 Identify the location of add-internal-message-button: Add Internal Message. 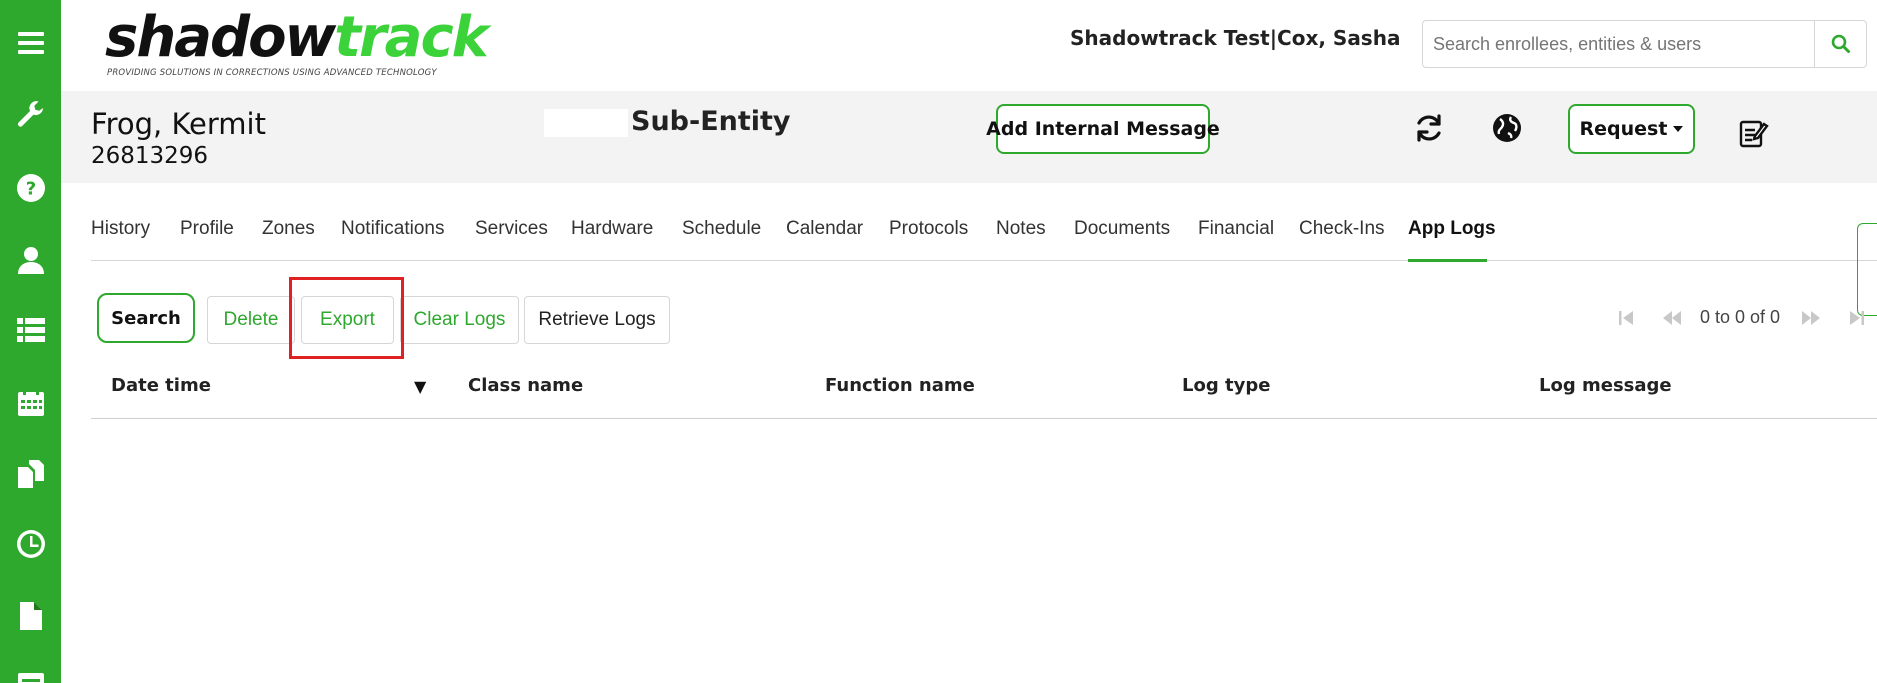
(1103, 129).